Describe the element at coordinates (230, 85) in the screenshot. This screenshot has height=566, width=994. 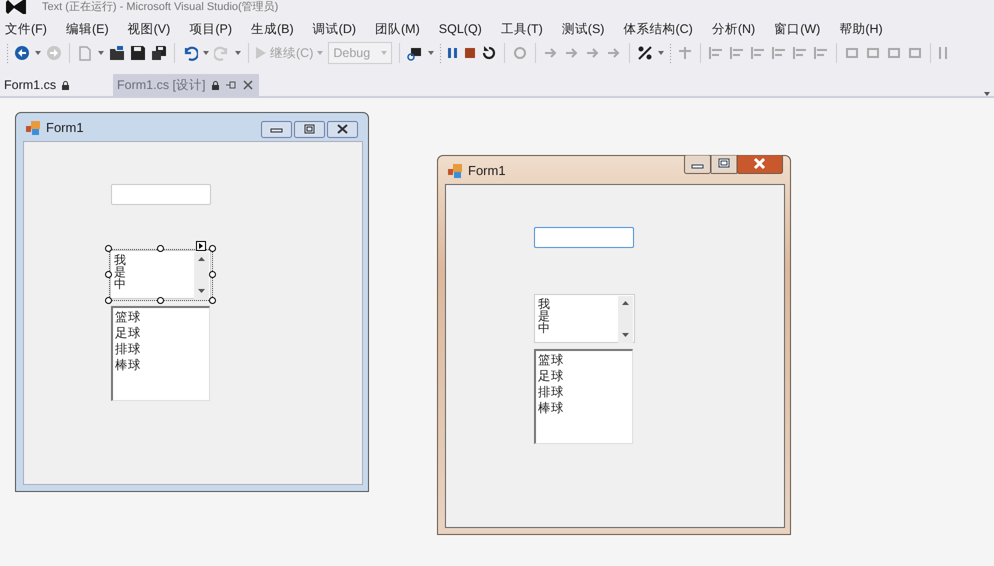
I see `pin-icon` at that location.